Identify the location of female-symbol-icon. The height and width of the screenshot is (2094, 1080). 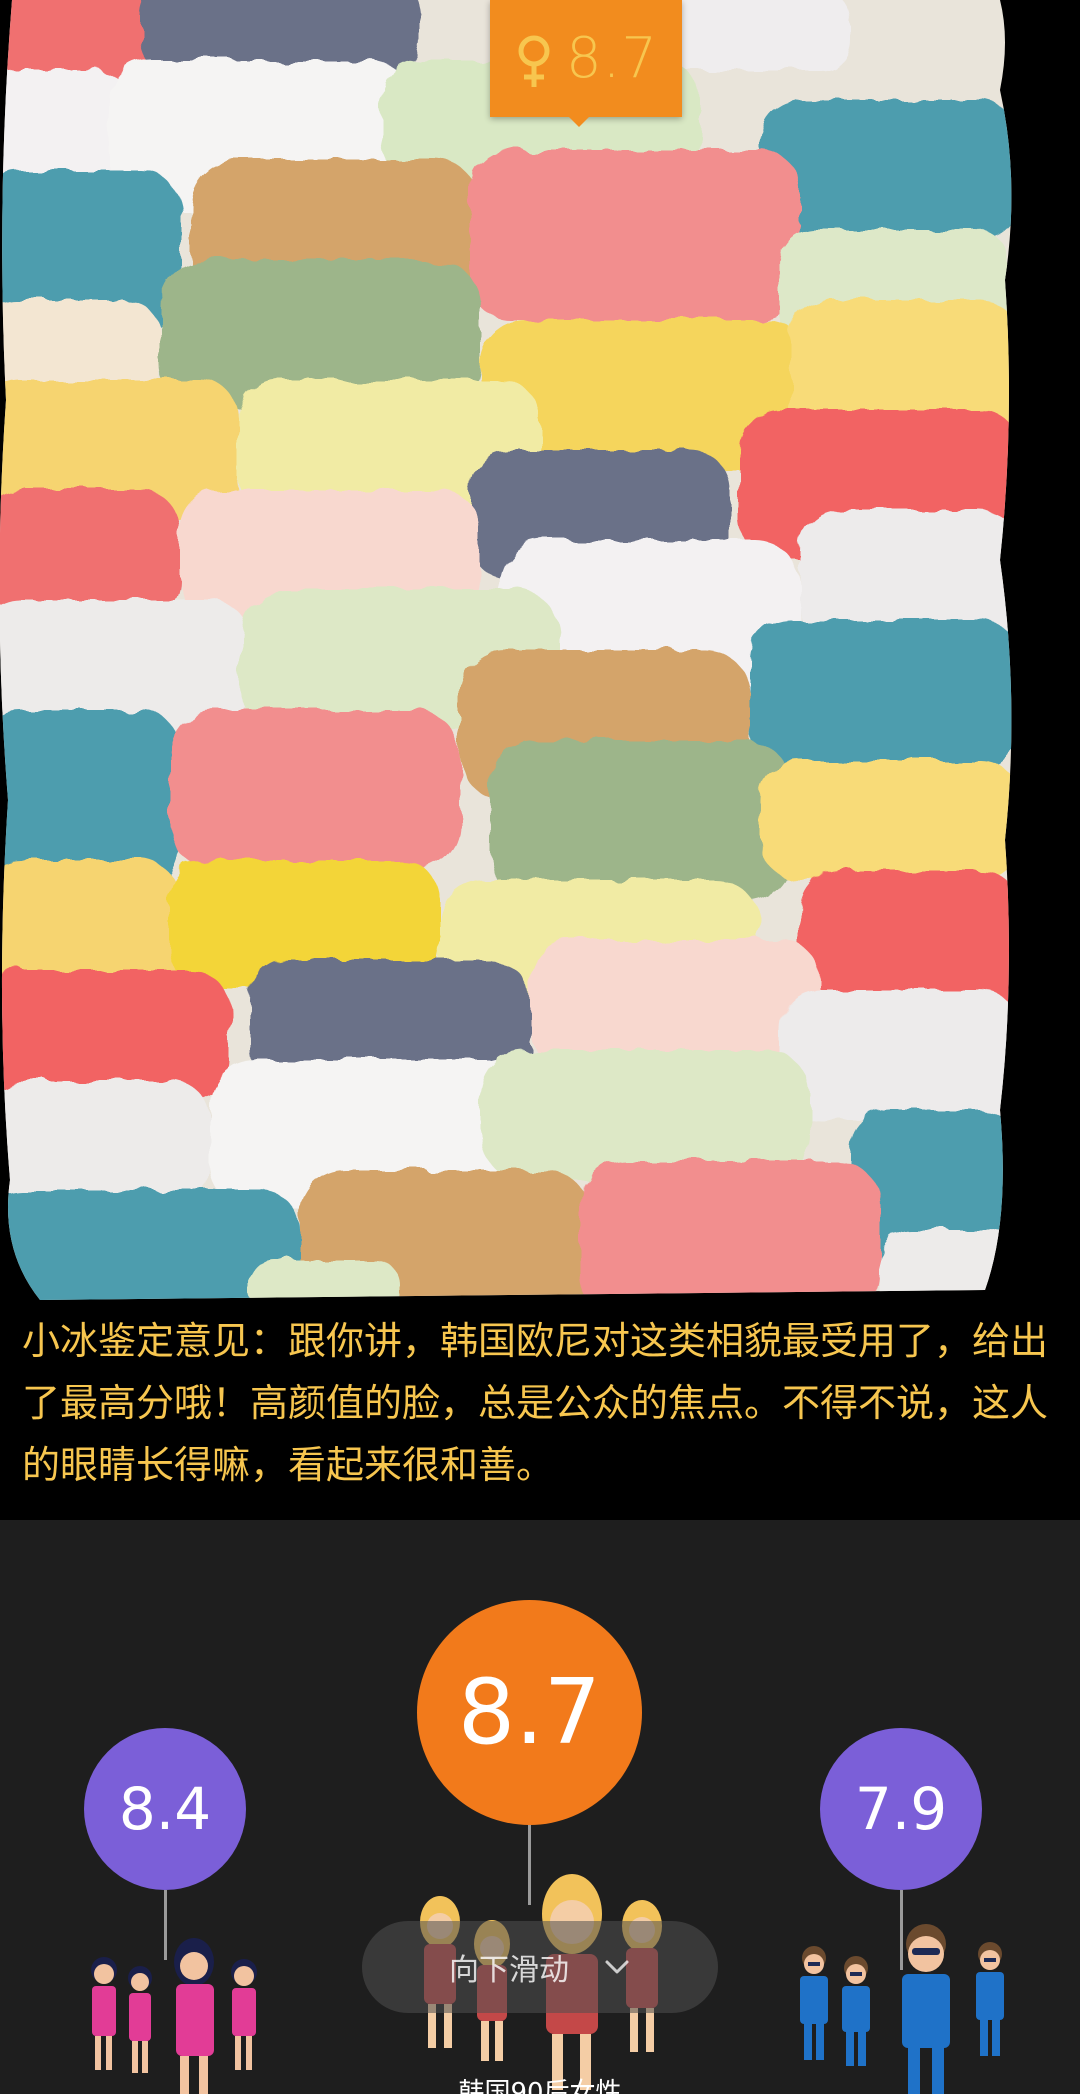
(534, 61).